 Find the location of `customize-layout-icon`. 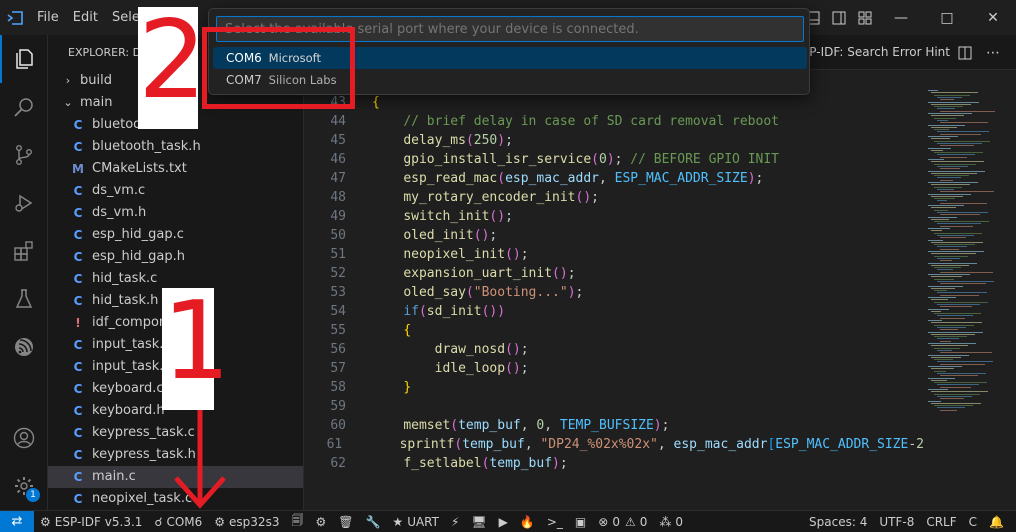

customize-layout-icon is located at coordinates (865, 18).